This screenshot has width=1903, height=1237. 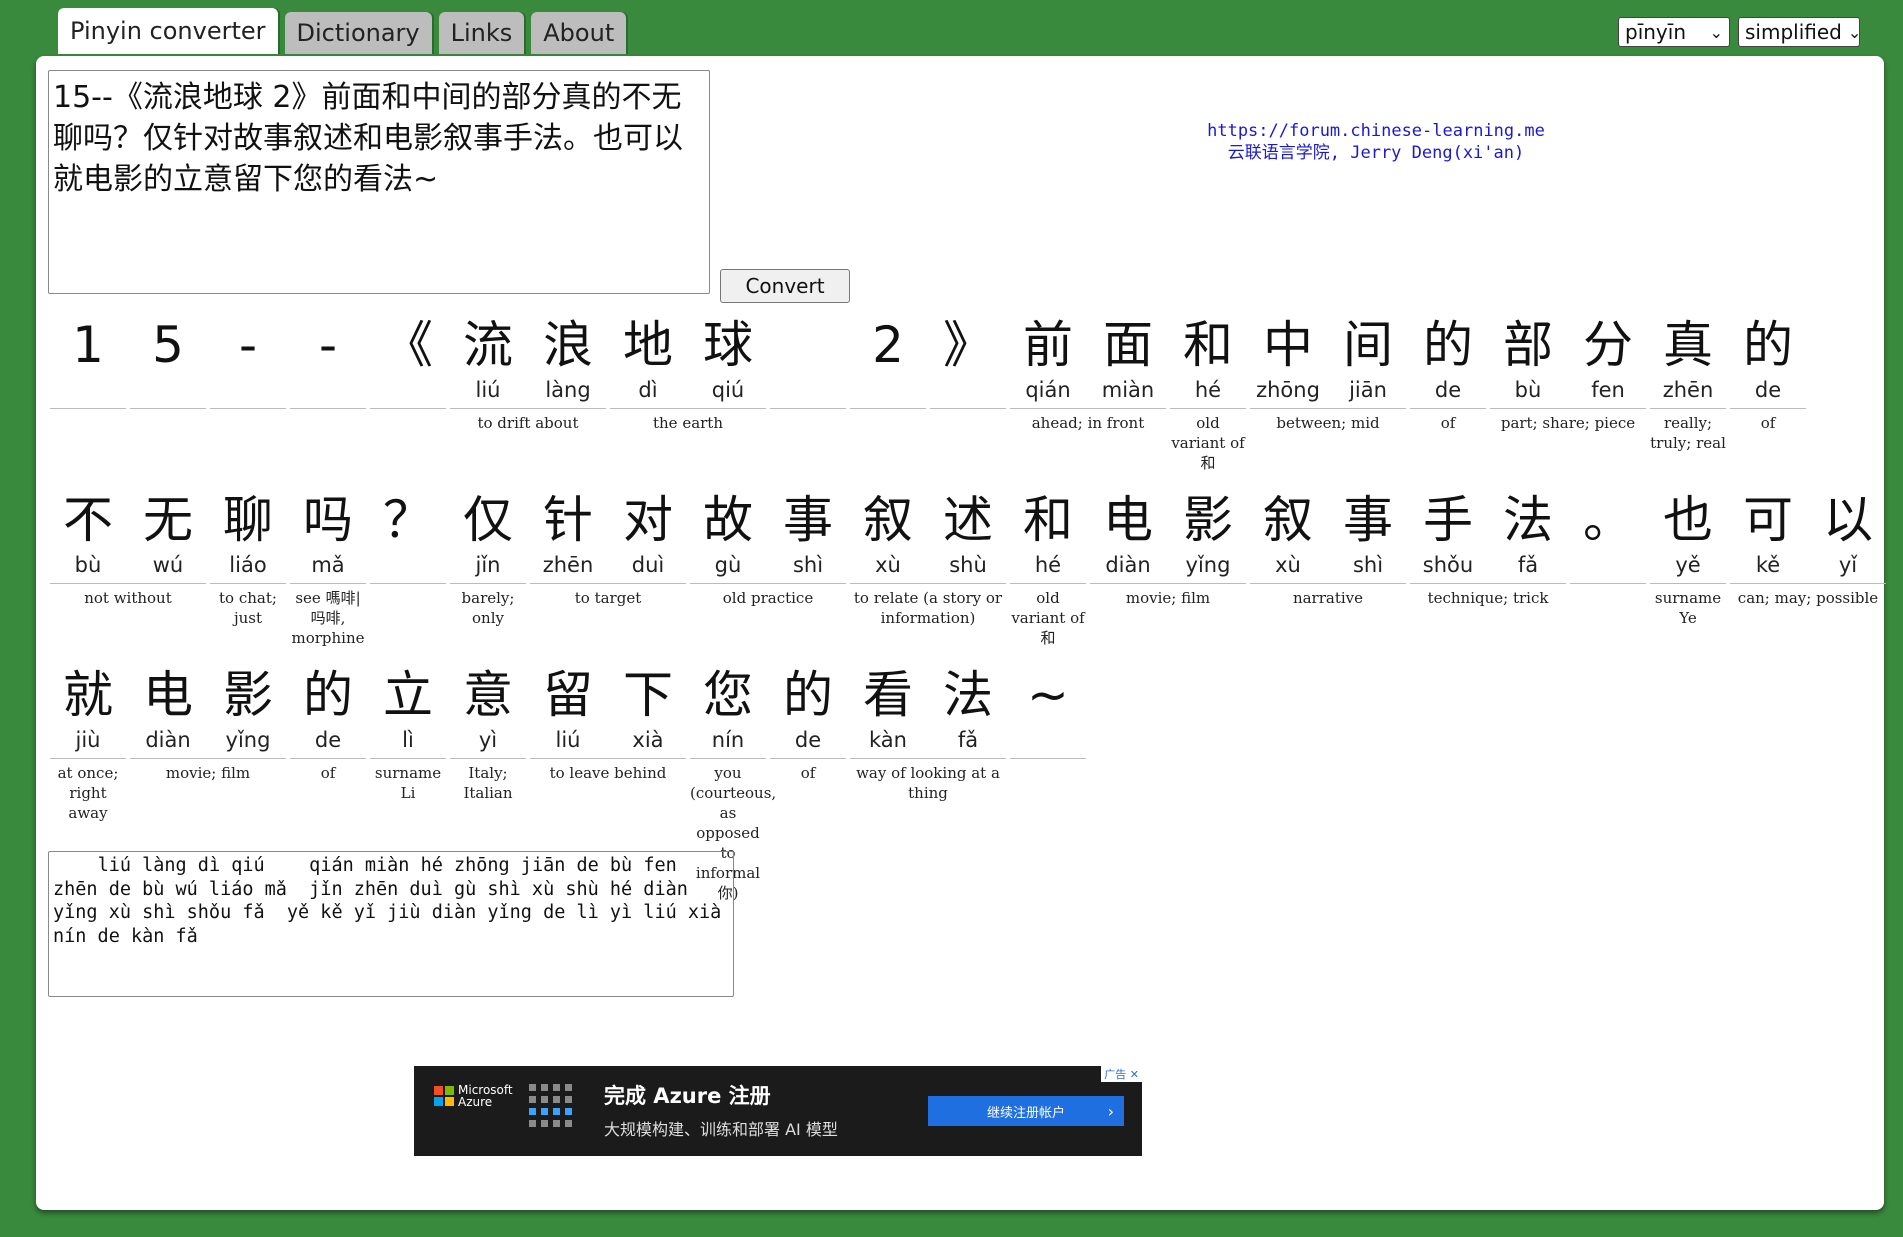 I want to click on word-block: 仅 jǐn barely; only, so click(x=488, y=568).